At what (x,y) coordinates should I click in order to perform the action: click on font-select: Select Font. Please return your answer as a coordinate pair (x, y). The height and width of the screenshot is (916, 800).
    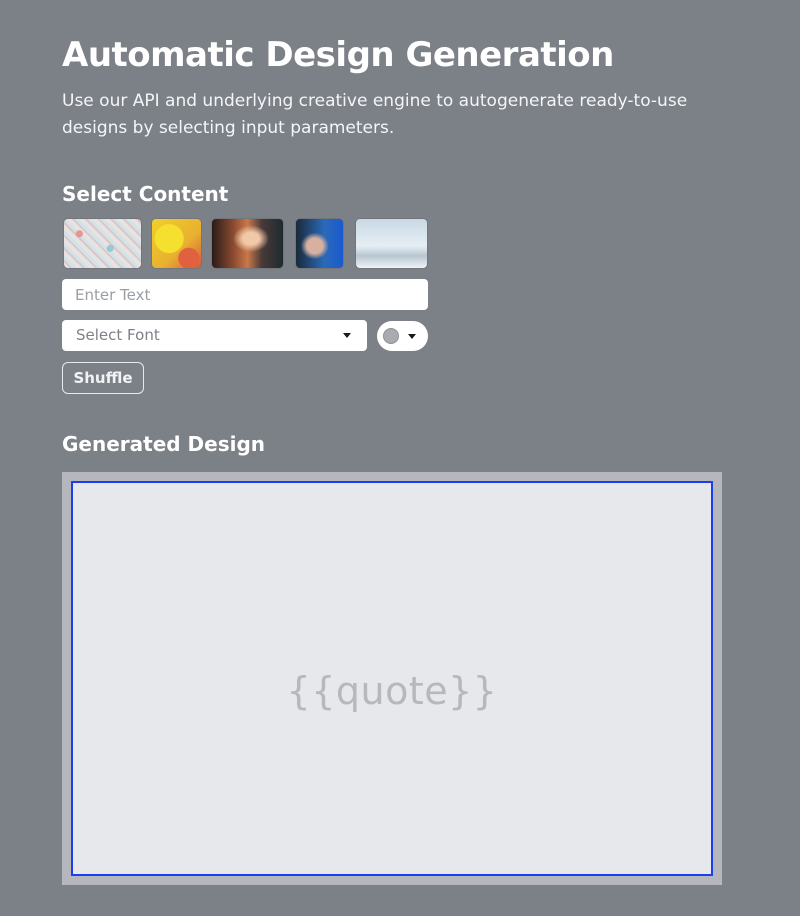
    Looking at the image, I should click on (214, 335).